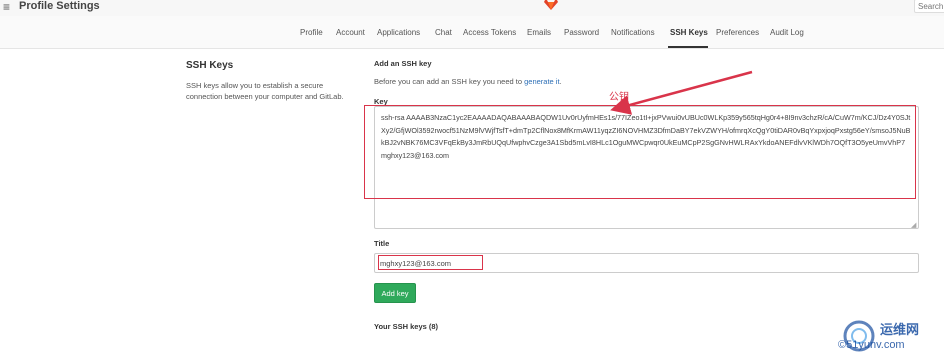 The width and height of the screenshot is (944, 362). Describe the element at coordinates (900, 329) in the screenshot. I see `watermark-text: 运维网` at that location.